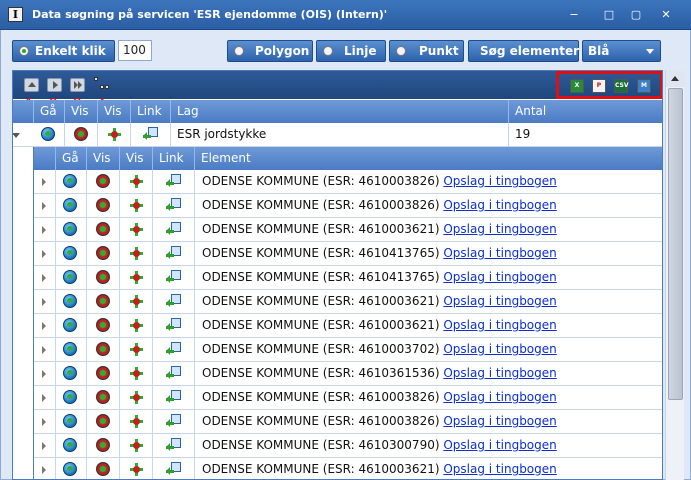  I want to click on layer-link-cell, so click(151, 135).